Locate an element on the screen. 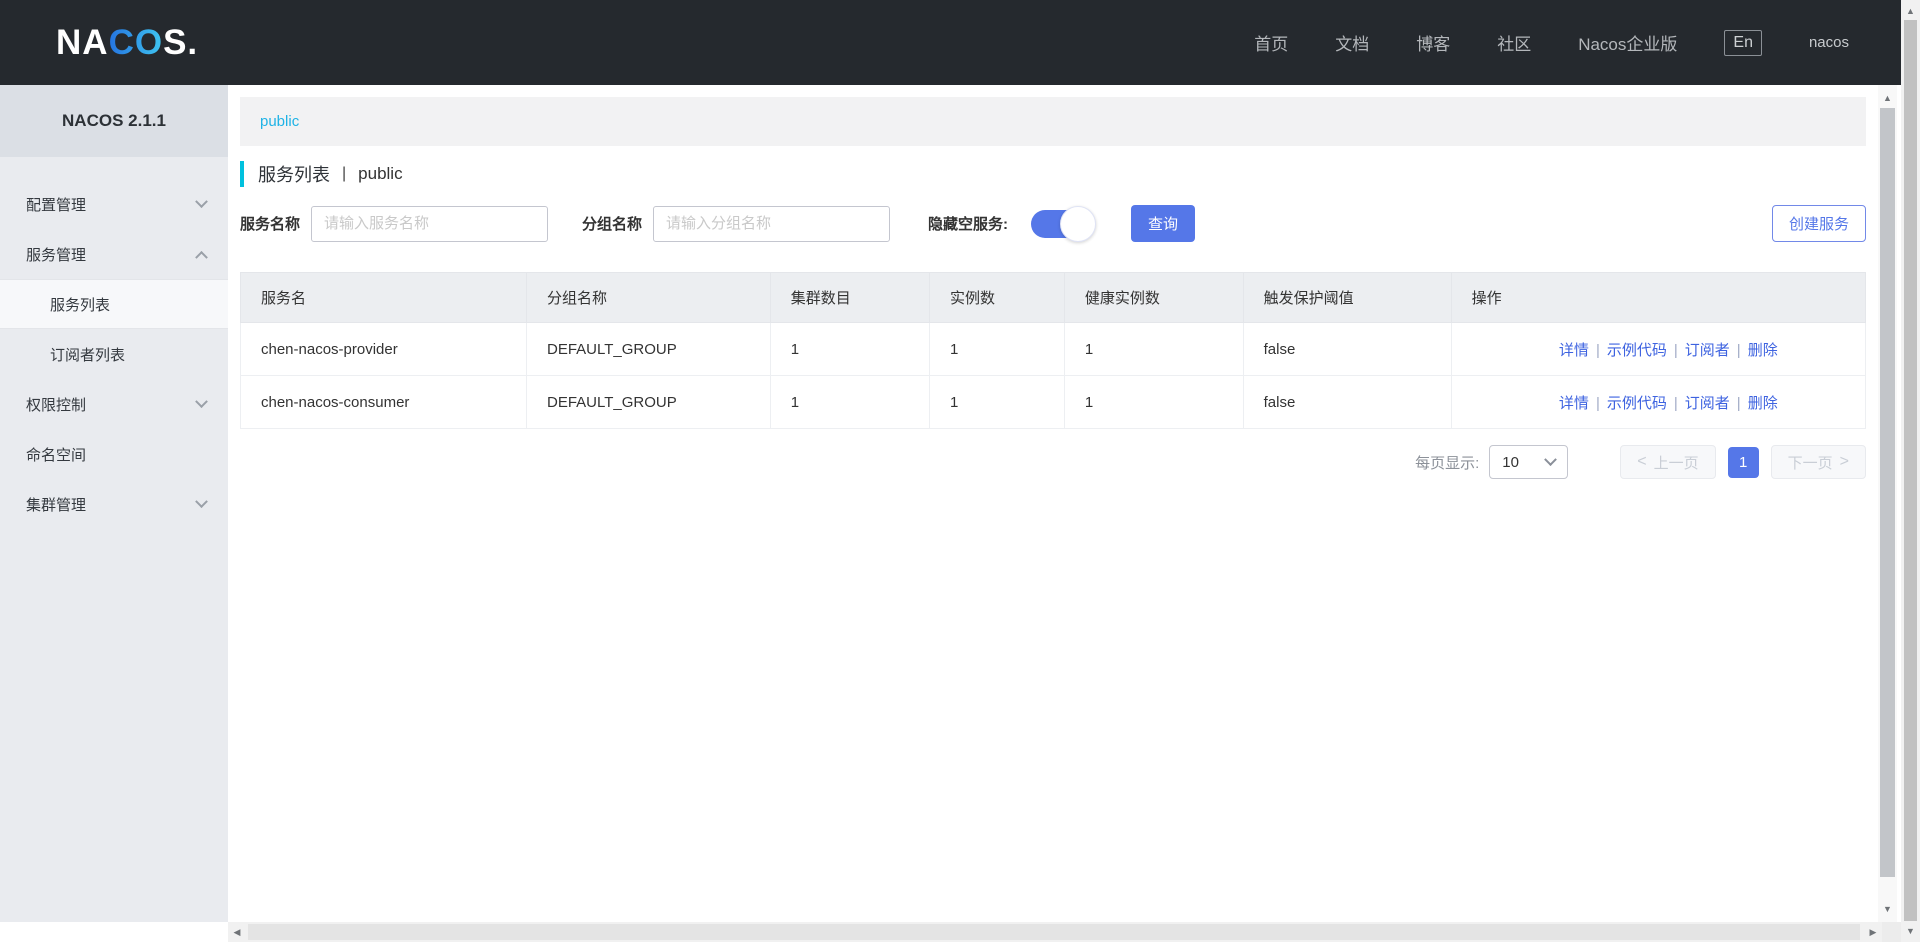  logo-text-suffix: S. is located at coordinates (181, 42).